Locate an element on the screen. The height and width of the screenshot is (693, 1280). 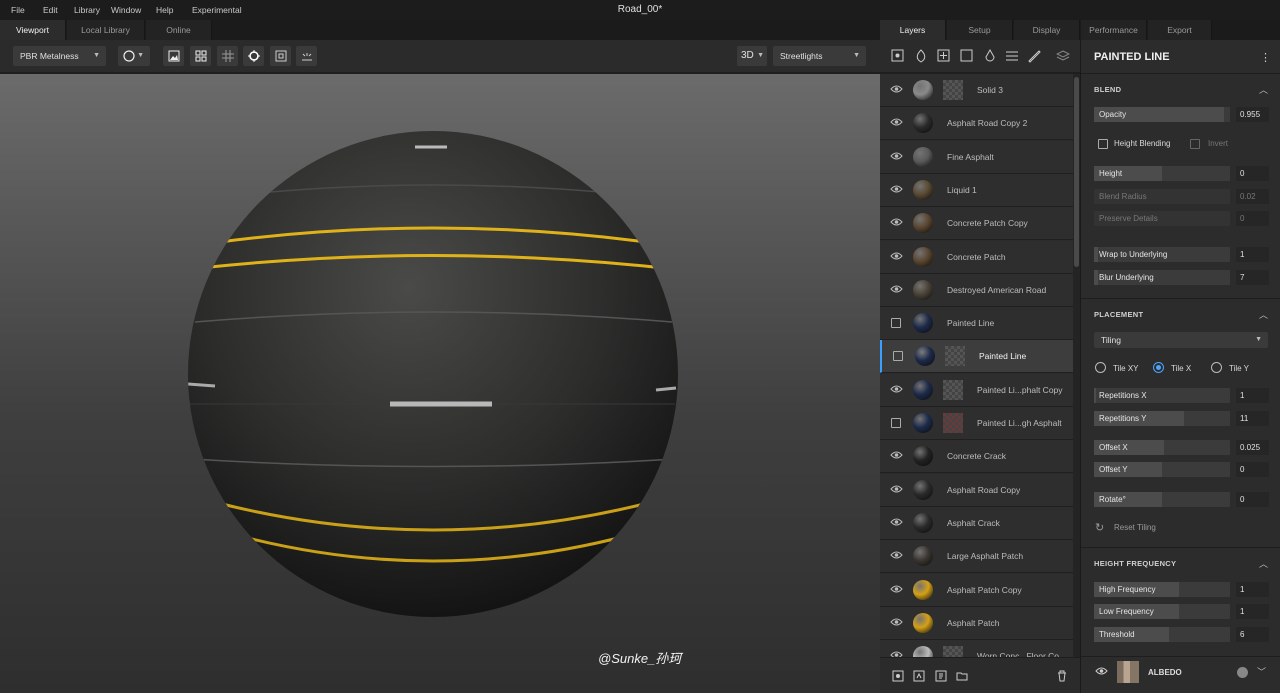
image-icon is located at coordinates (173, 56).